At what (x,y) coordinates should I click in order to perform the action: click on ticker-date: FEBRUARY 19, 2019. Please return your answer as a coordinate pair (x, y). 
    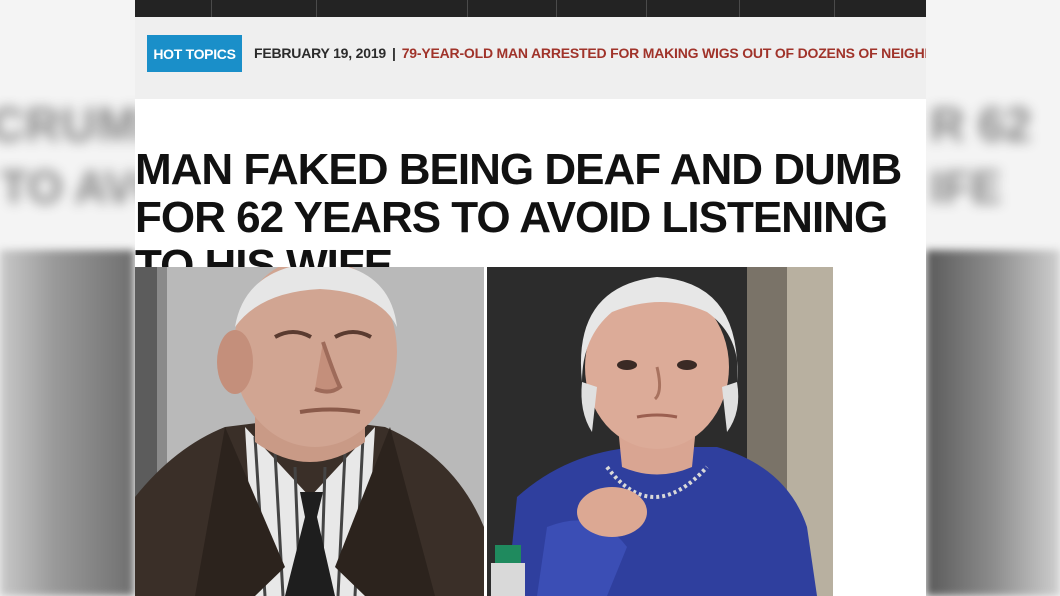
    Looking at the image, I should click on (320, 53).